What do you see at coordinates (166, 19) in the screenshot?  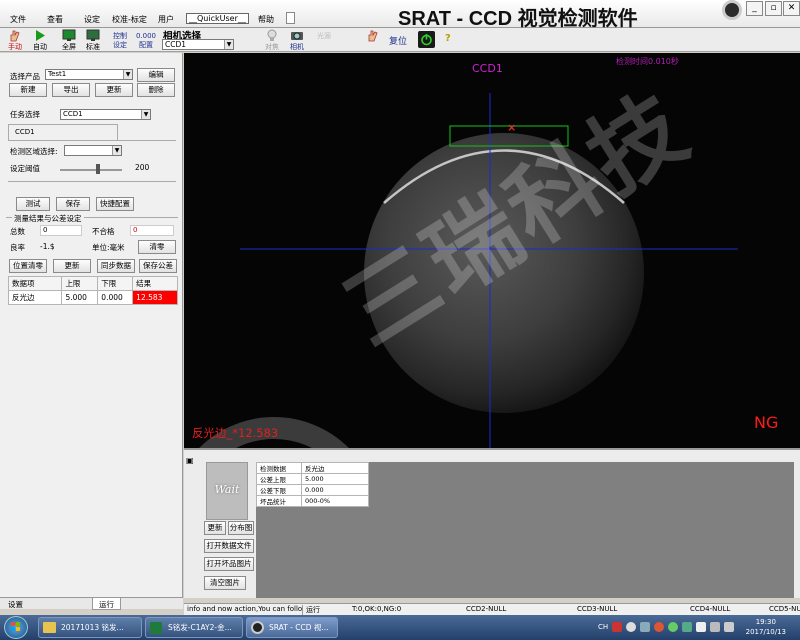 I see `menu-user: 用户` at bounding box center [166, 19].